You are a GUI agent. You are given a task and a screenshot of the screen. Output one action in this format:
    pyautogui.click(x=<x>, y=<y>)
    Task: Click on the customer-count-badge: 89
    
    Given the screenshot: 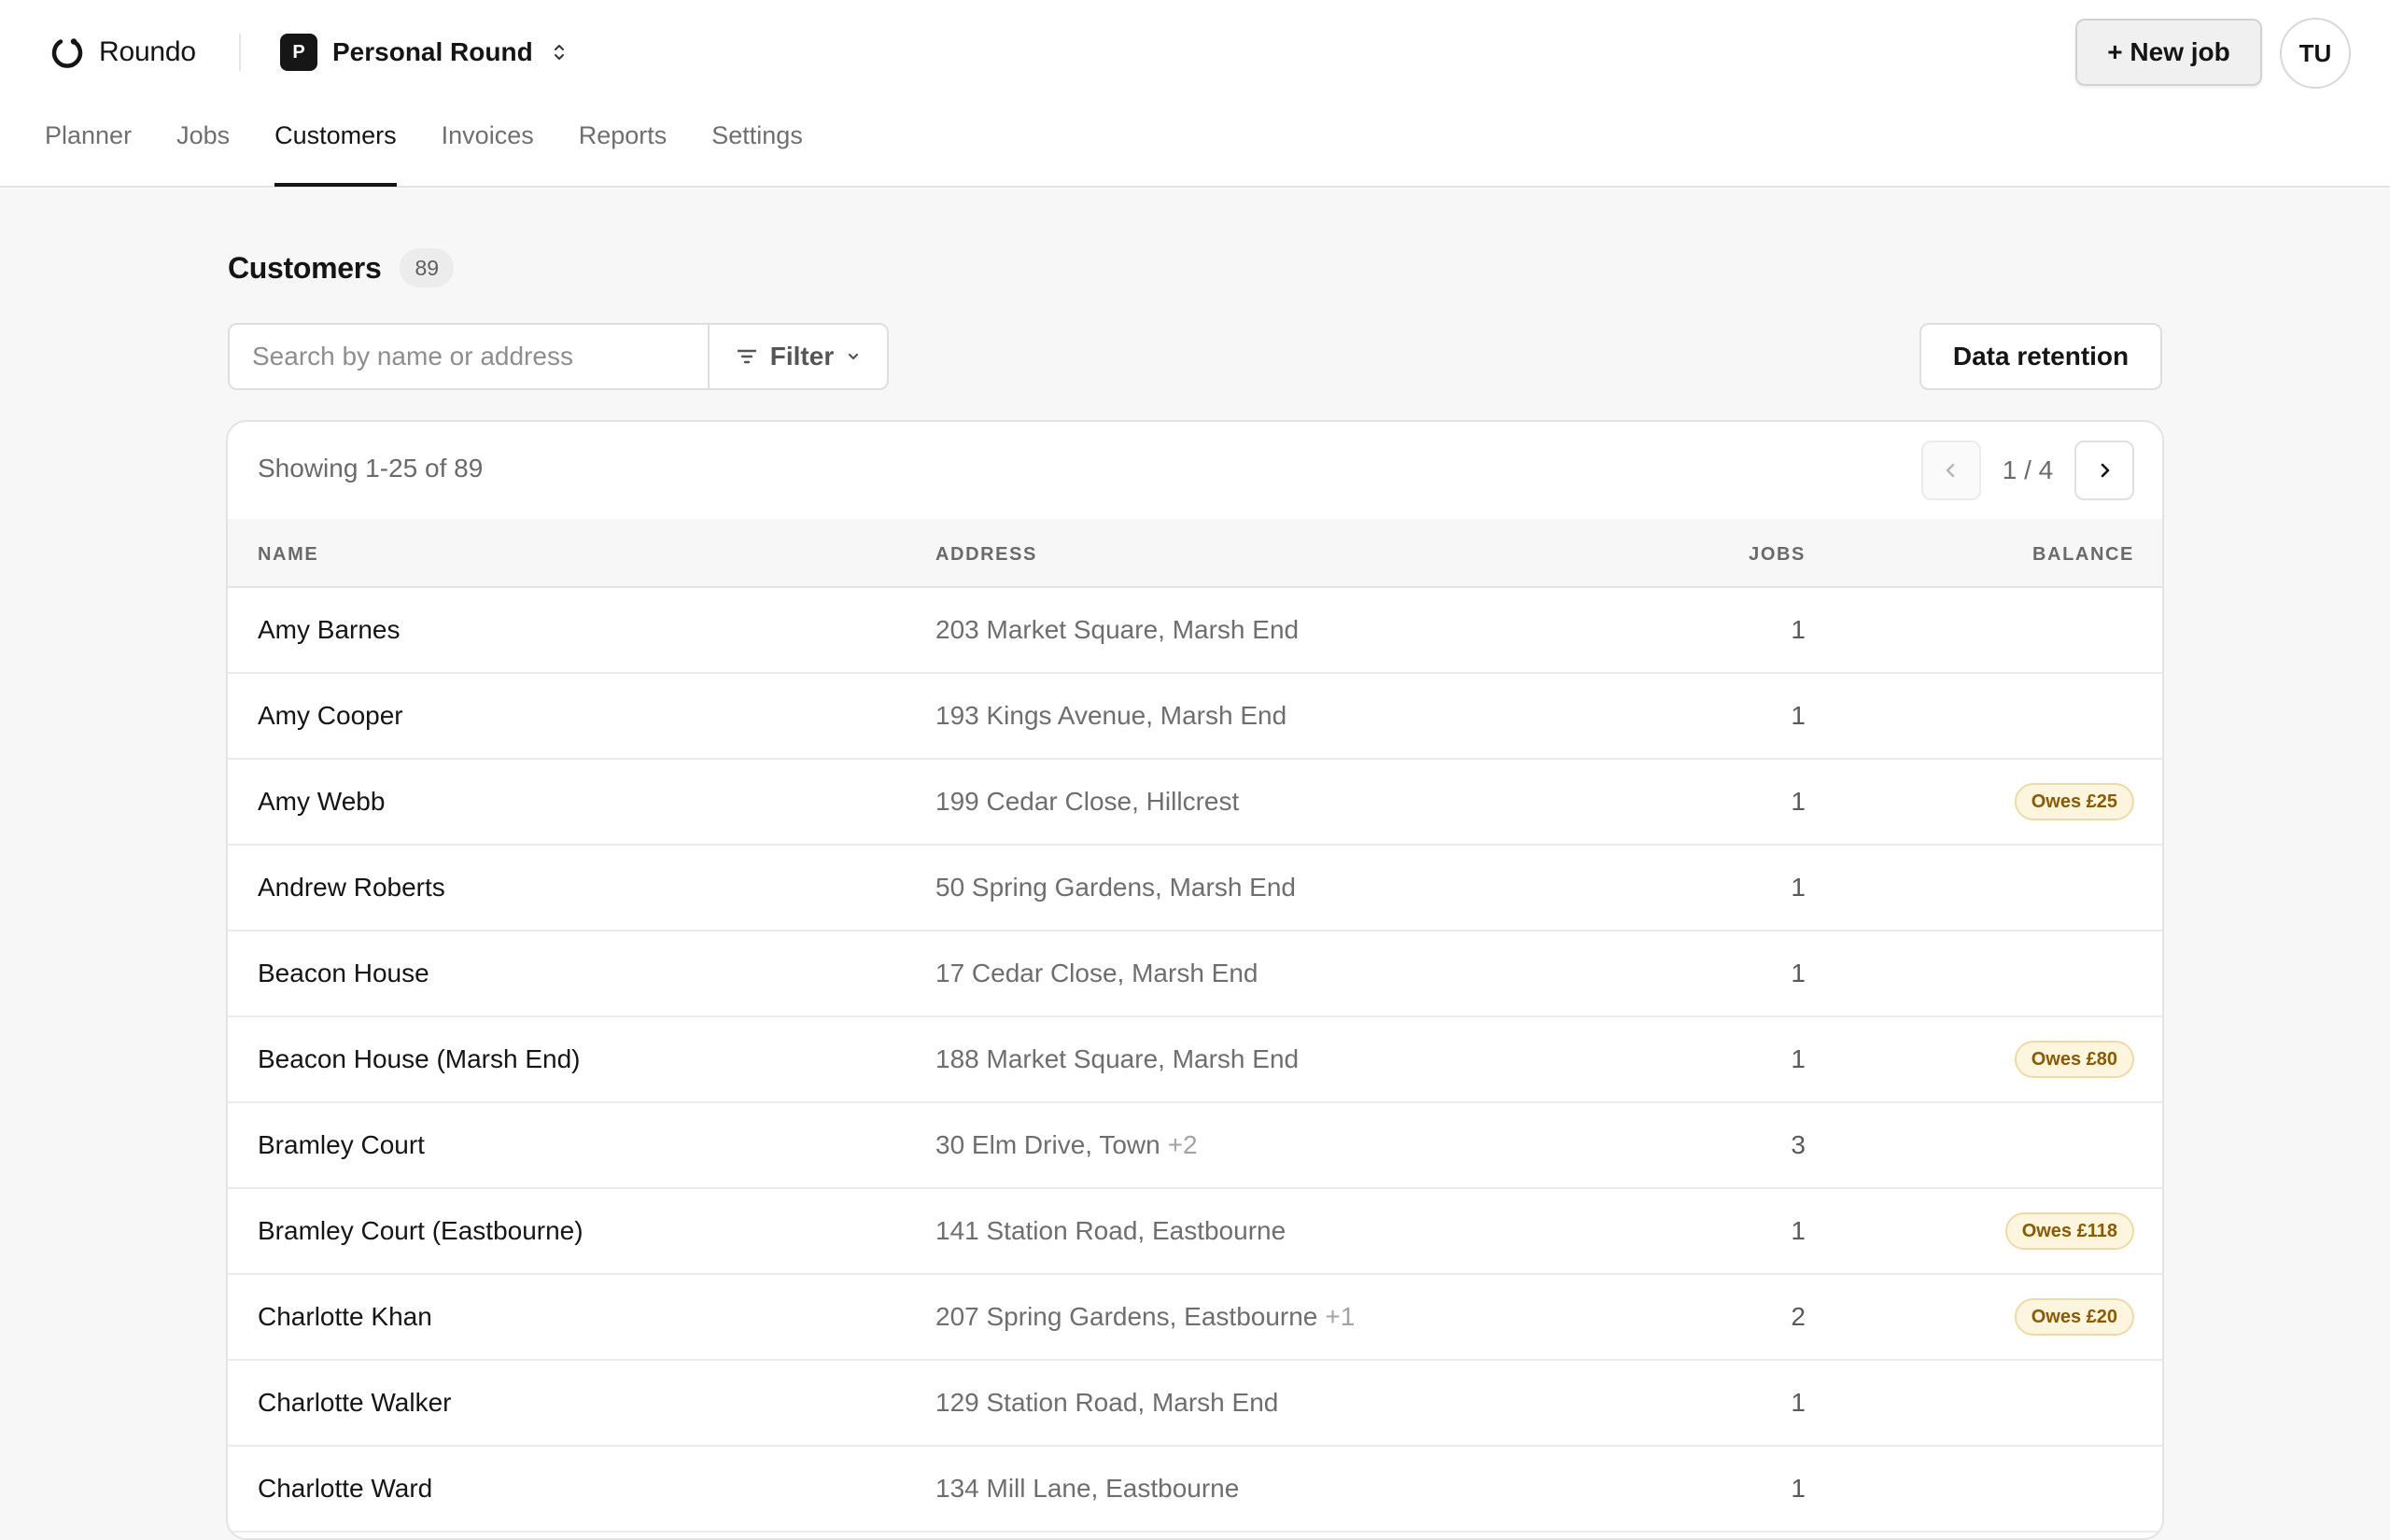 What is the action you would take?
    pyautogui.click(x=427, y=267)
    